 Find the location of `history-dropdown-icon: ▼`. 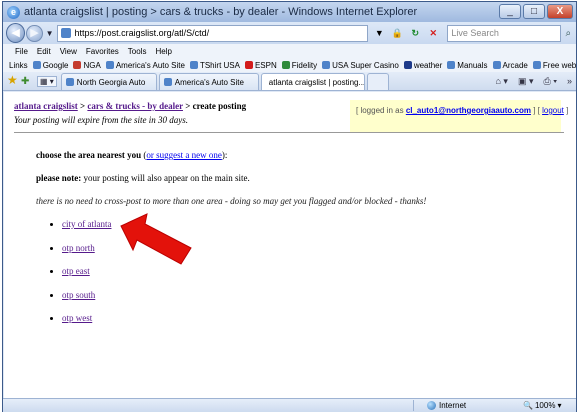

history-dropdown-icon: ▼ is located at coordinates (50, 33).